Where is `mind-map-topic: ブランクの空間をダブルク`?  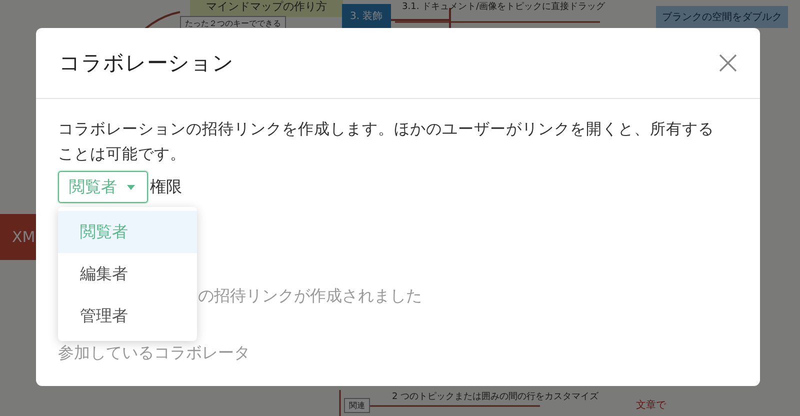 mind-map-topic: ブランクの空間をダブルク is located at coordinates (722, 17).